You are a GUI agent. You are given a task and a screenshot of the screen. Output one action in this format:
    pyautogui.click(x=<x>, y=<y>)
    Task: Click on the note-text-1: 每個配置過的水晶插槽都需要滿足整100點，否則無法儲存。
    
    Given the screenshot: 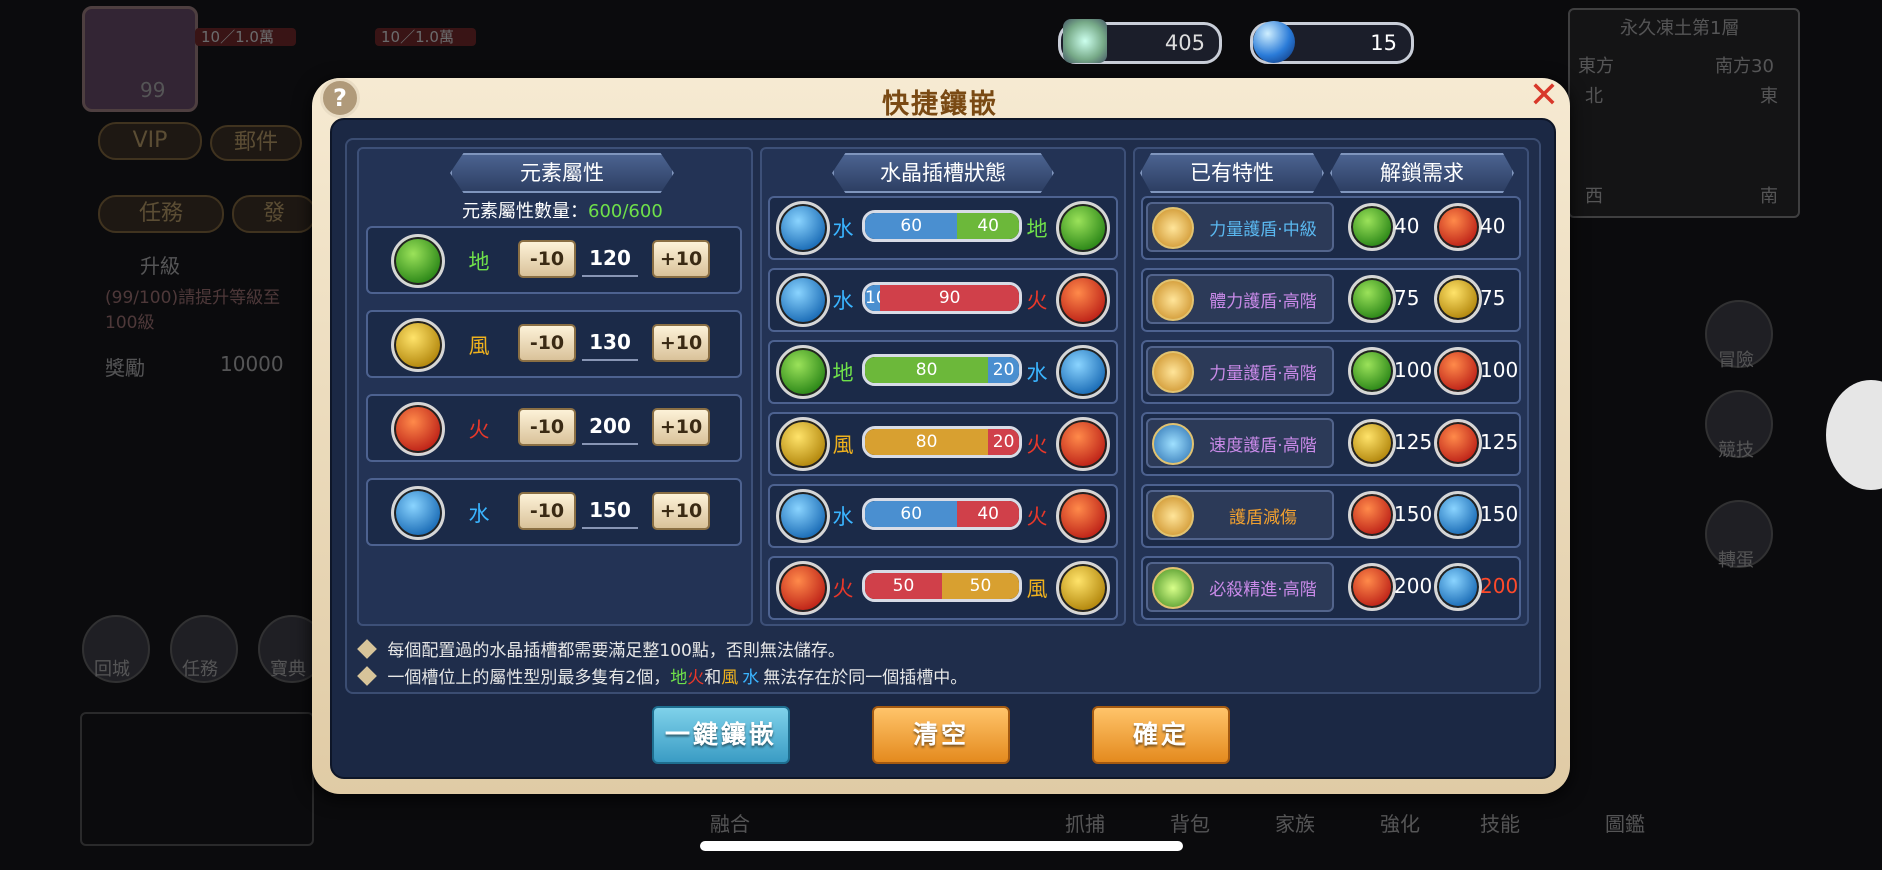 What is the action you would take?
    pyautogui.click(x=616, y=651)
    